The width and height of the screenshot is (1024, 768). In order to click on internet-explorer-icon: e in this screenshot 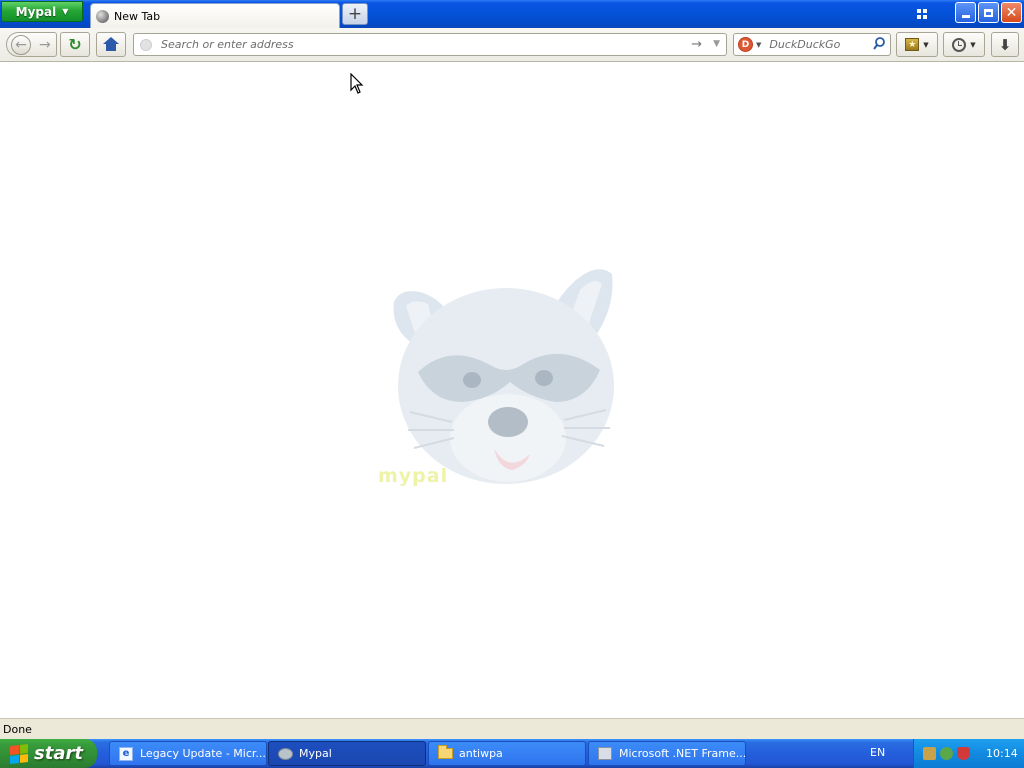, I will do `click(126, 754)`.